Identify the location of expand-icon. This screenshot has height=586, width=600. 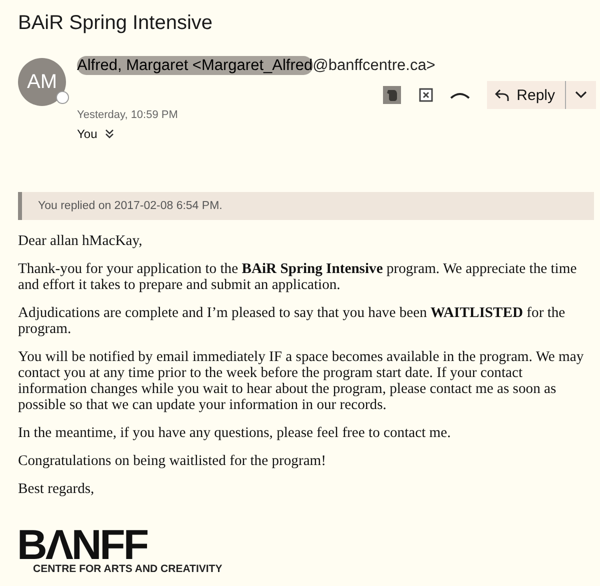
(109, 134).